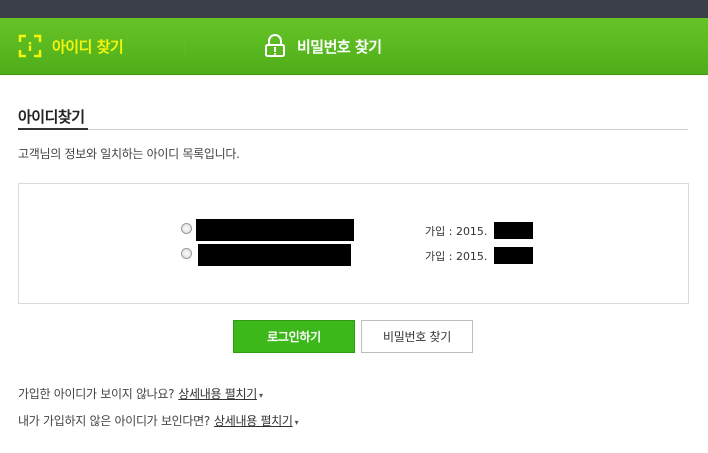  I want to click on id-card-focus-icon, so click(30, 46).